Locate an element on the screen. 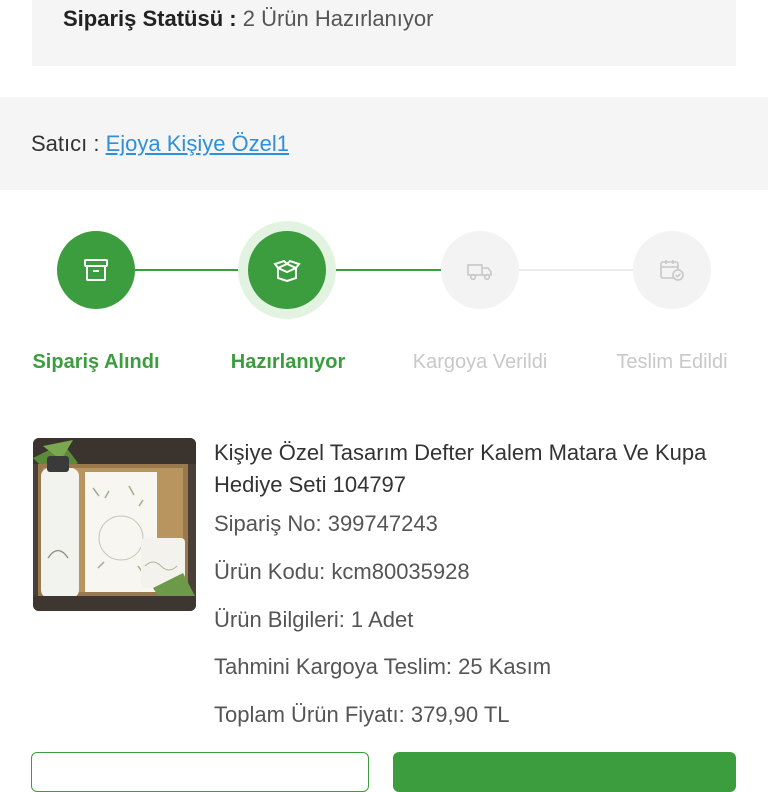 Image resolution: width=768 pixels, height=792 pixels. product-image is located at coordinates (114, 524).